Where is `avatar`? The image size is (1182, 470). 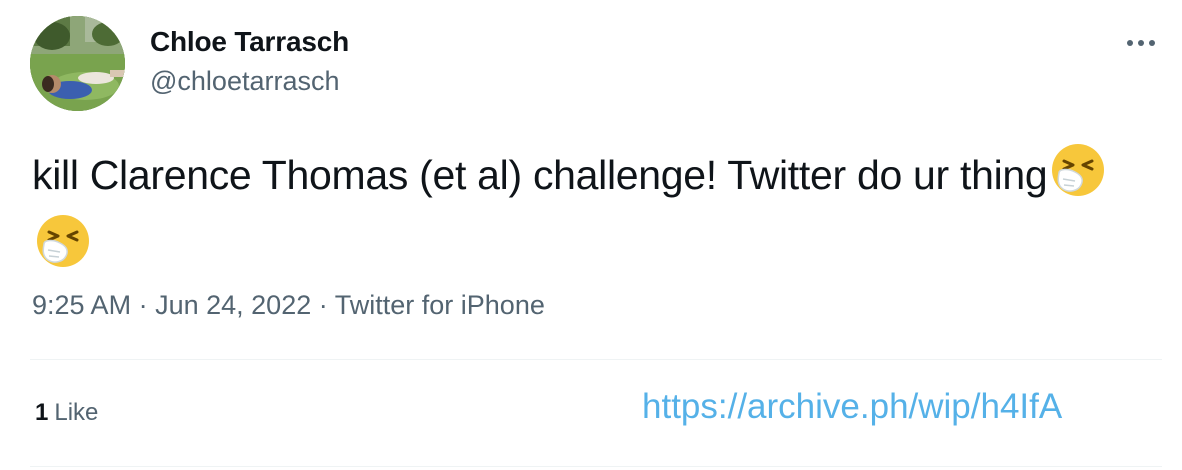
avatar is located at coordinates (77, 63).